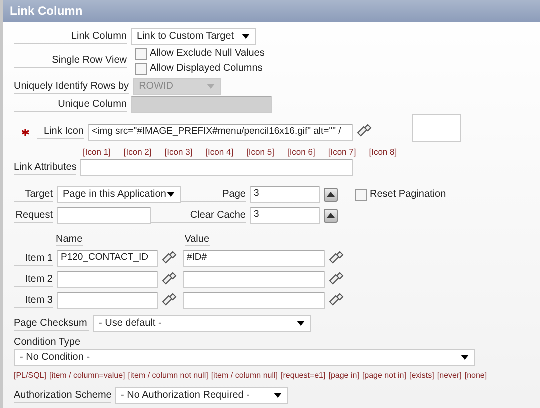 This screenshot has height=408, width=540. I want to click on field-label: Uniquely Identify Rows by, so click(72, 87).